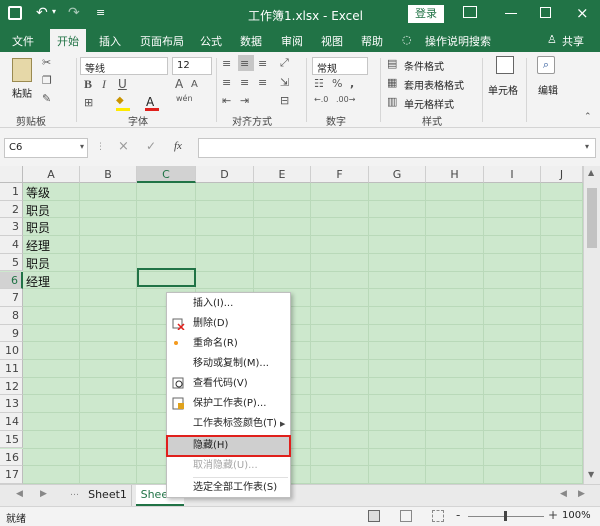 This screenshot has height=526, width=600. Describe the element at coordinates (581, 494) in the screenshot. I see `hscroll-right-icon: ▶` at that location.